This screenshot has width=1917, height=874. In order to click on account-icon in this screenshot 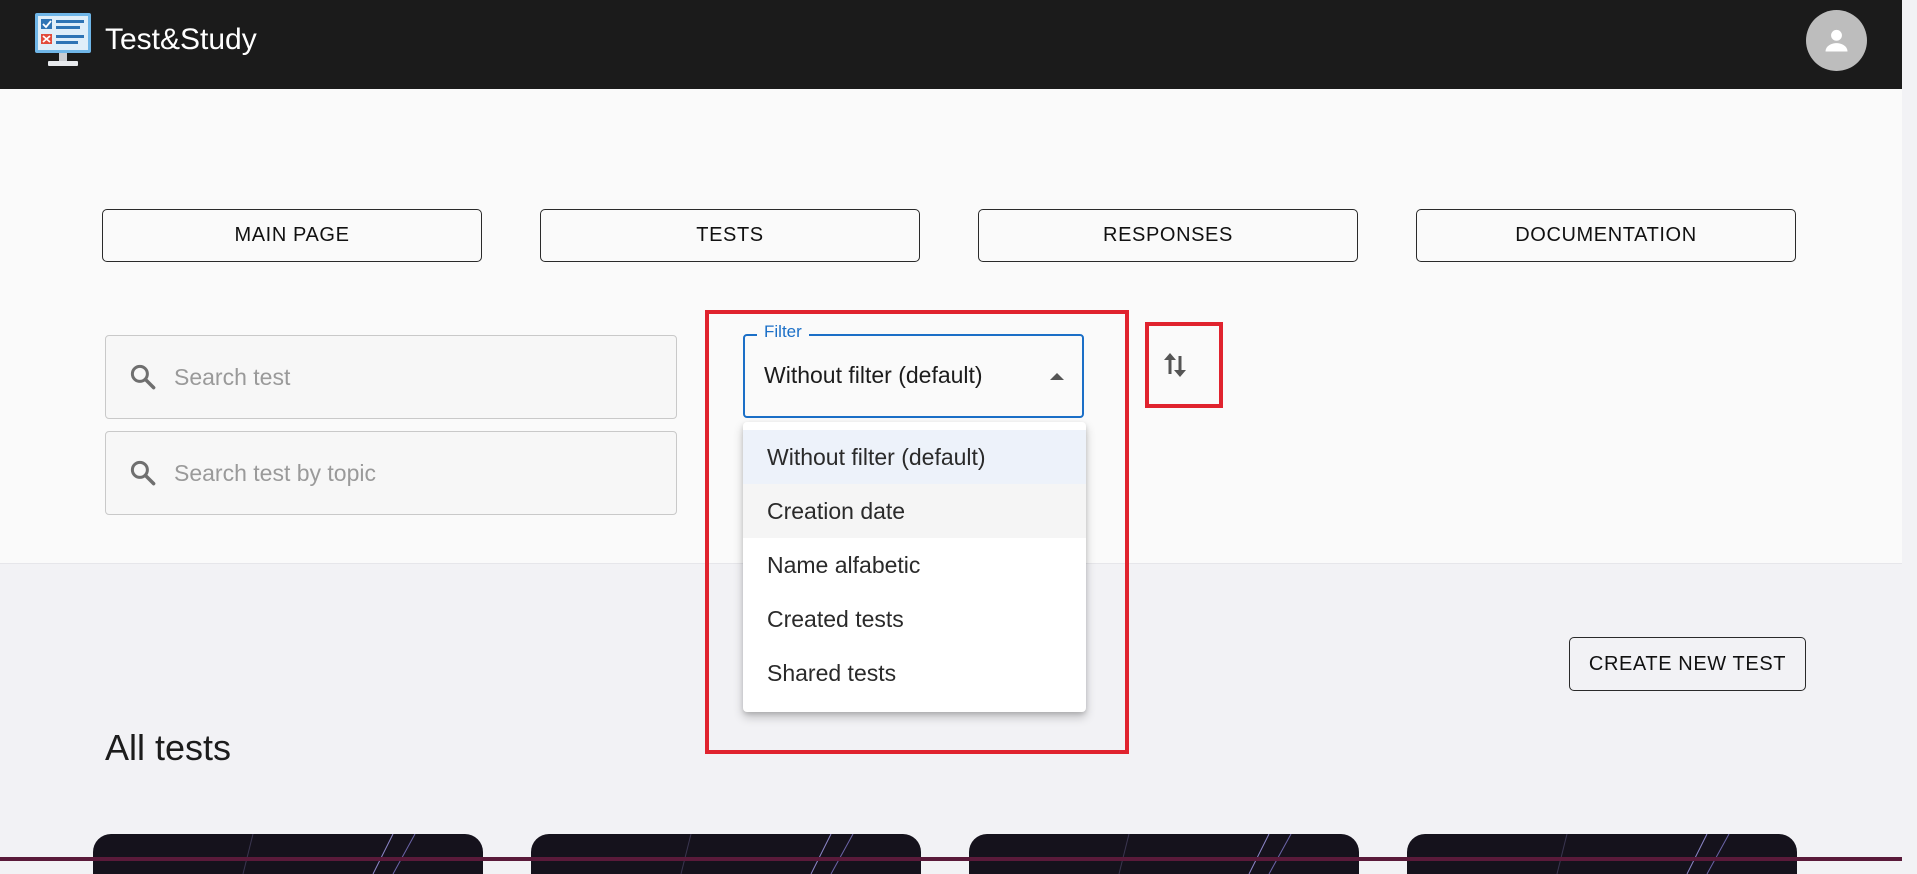, I will do `click(1836, 40)`.